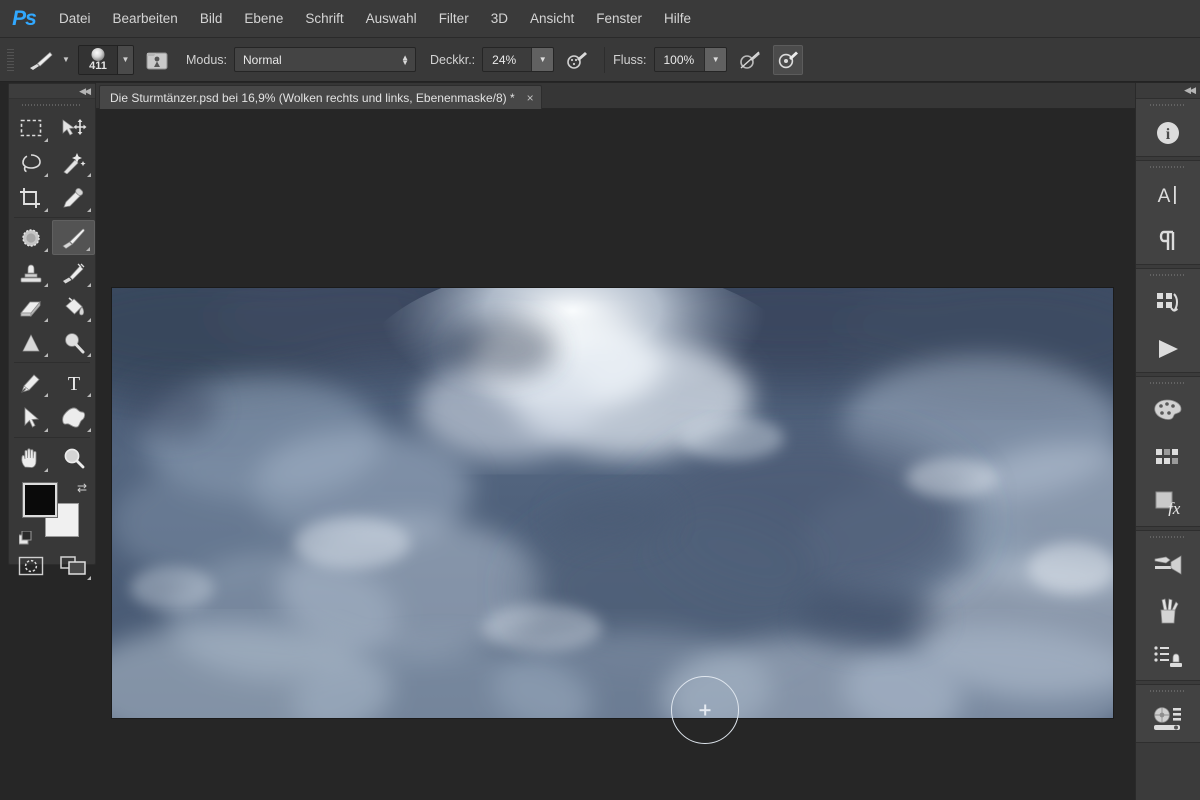  What do you see at coordinates (677, 19) in the screenshot?
I see `menu-hilfe: Hilfe` at bounding box center [677, 19].